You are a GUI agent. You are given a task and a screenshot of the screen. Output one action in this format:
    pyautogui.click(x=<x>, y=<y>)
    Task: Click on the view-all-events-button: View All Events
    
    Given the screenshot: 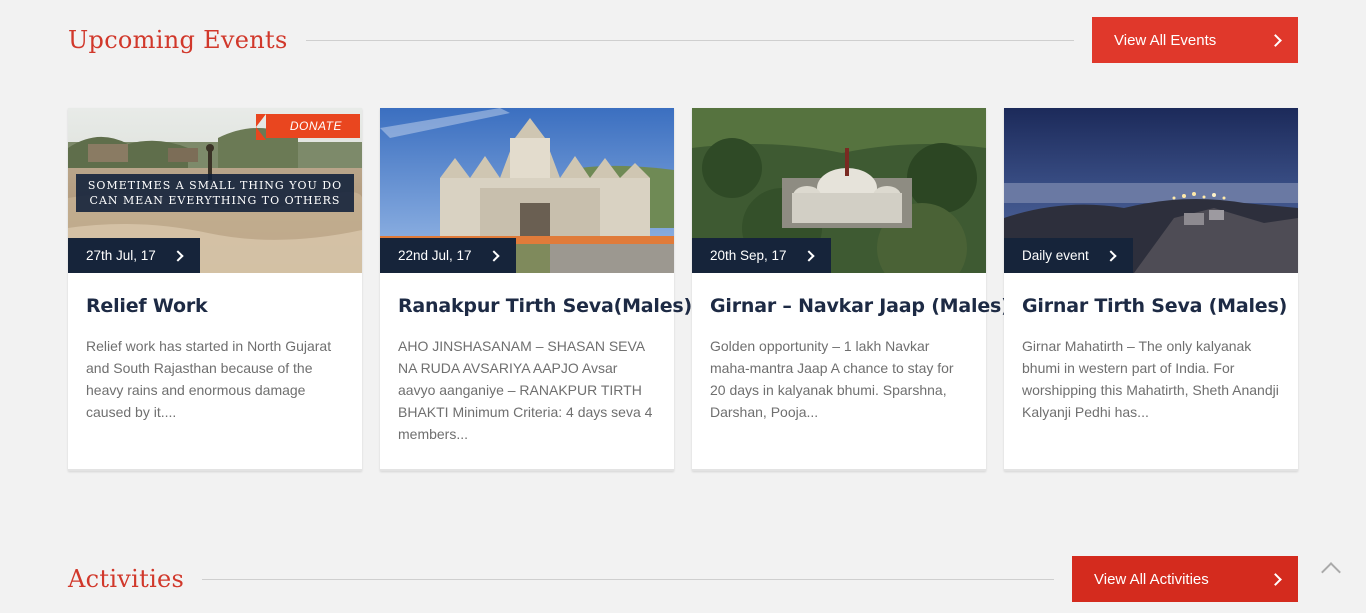 What is the action you would take?
    pyautogui.click(x=1195, y=40)
    